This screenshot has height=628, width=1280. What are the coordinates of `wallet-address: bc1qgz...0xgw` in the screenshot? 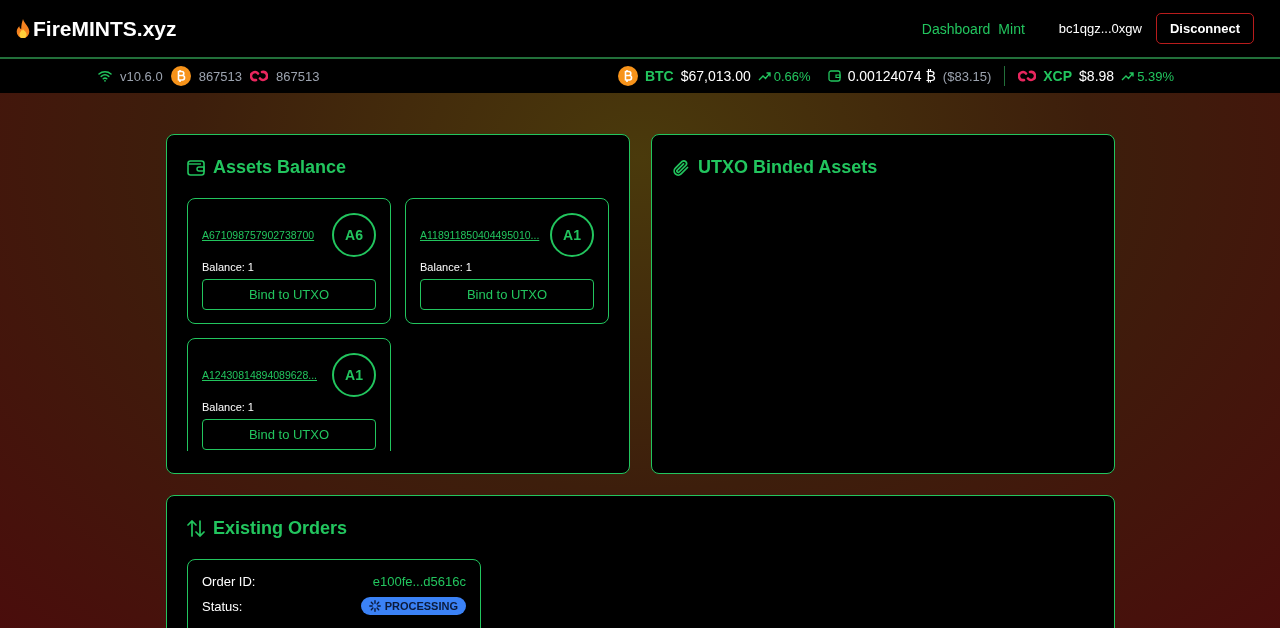 It's located at (1100, 28).